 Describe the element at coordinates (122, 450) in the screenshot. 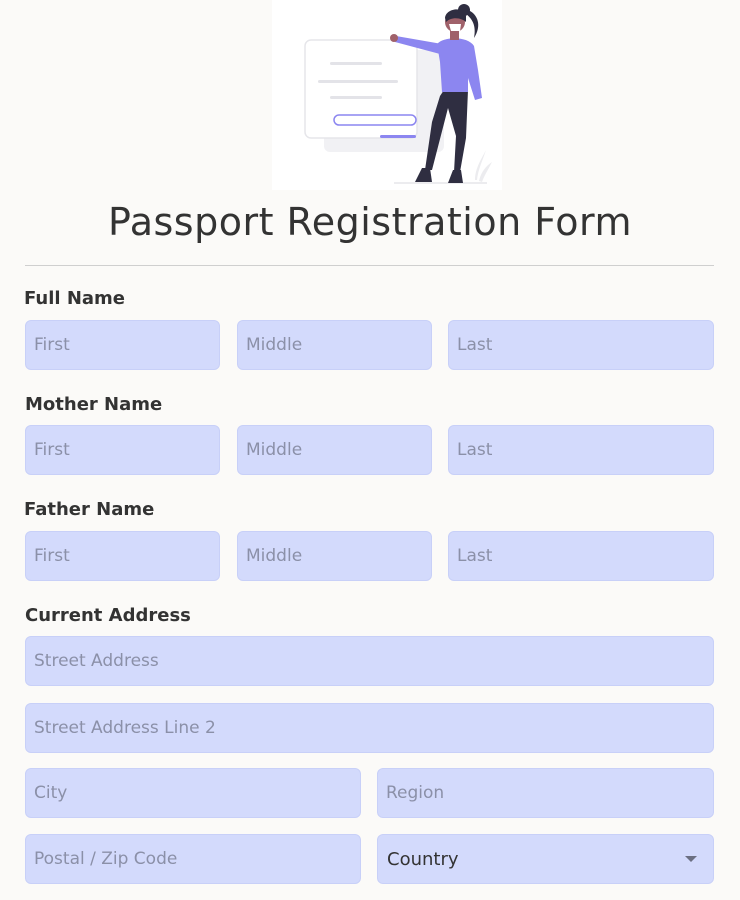

I see `mother-name-first-input` at that location.